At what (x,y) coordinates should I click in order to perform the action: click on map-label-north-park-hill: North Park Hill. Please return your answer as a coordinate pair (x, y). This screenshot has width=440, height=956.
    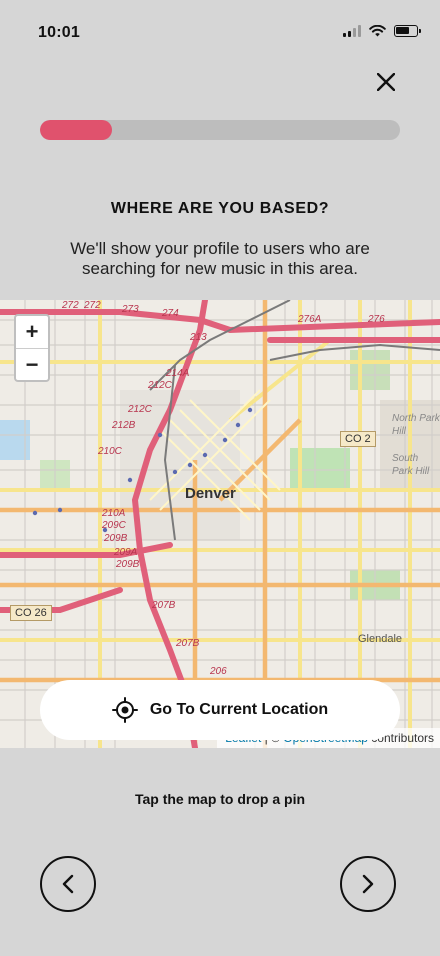
    Looking at the image, I should click on (416, 425).